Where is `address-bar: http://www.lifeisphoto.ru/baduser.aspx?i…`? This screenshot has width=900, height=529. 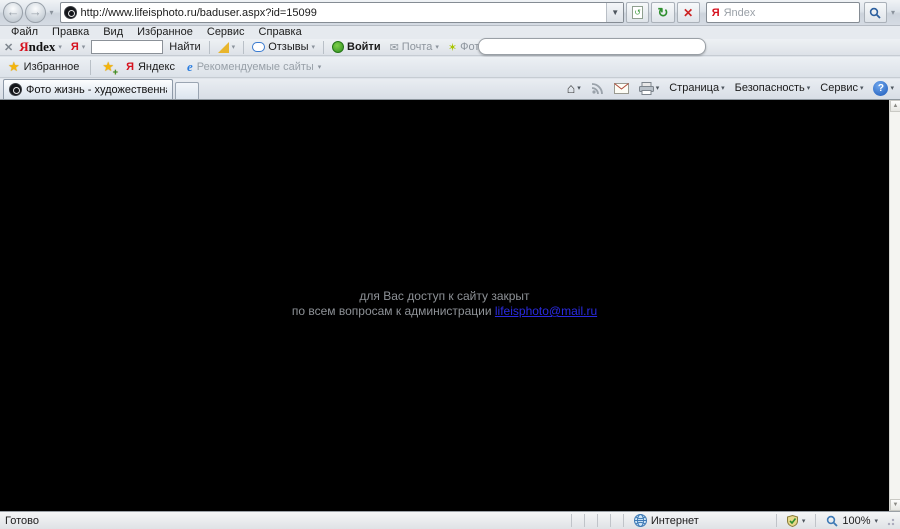
address-bar: http://www.lifeisphoto.ru/baduser.aspx?i… is located at coordinates (342, 12).